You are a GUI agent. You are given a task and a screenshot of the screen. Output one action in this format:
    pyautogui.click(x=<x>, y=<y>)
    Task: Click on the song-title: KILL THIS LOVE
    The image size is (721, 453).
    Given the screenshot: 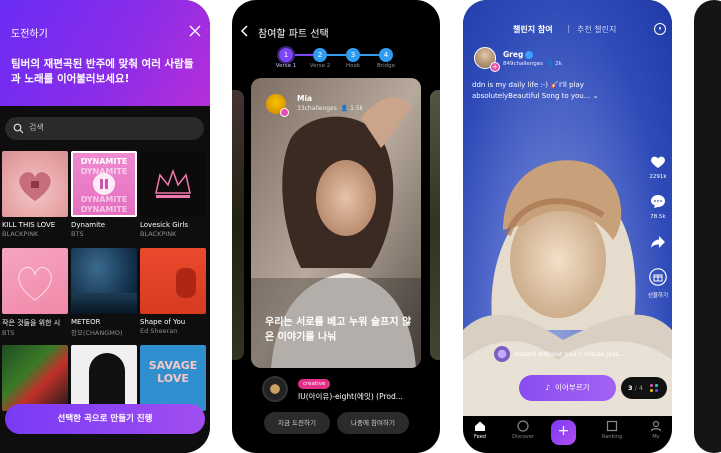 What is the action you would take?
    pyautogui.click(x=29, y=225)
    